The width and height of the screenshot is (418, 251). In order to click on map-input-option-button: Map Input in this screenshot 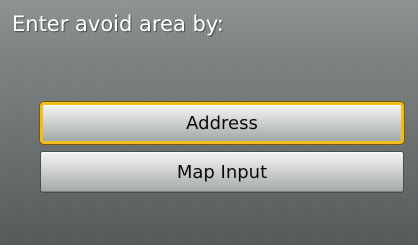, I will do `click(222, 172)`.